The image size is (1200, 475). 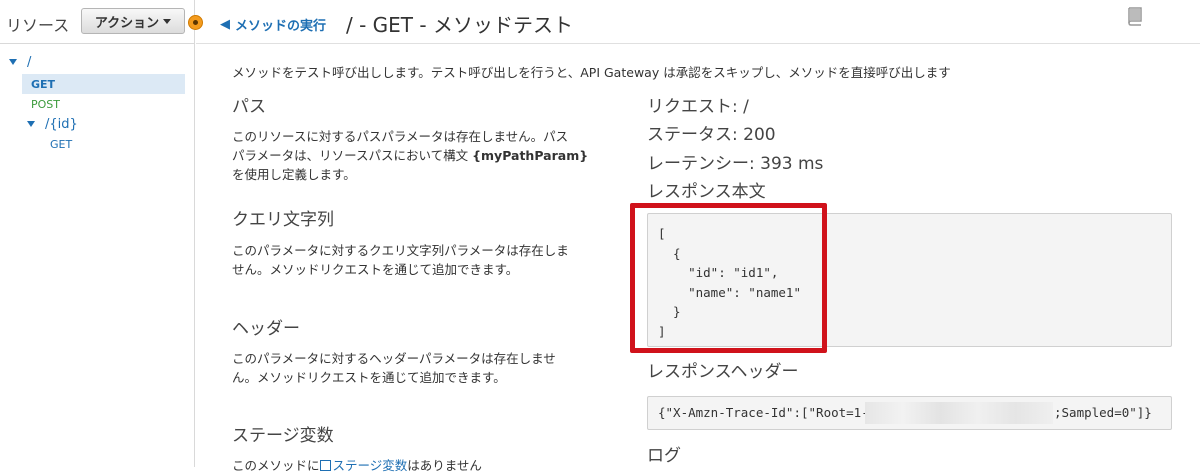 What do you see at coordinates (127, 23) in the screenshot?
I see `actions-button-label: アクション` at bounding box center [127, 23].